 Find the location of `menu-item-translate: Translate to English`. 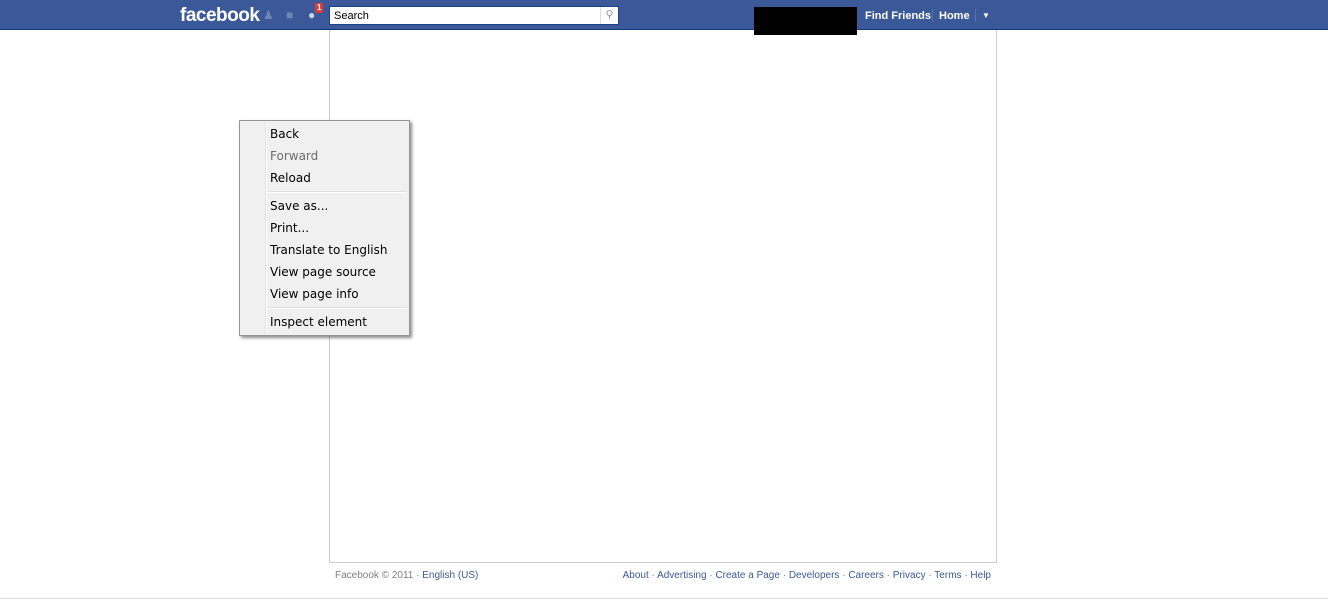

menu-item-translate: Translate to English is located at coordinates (324, 250).